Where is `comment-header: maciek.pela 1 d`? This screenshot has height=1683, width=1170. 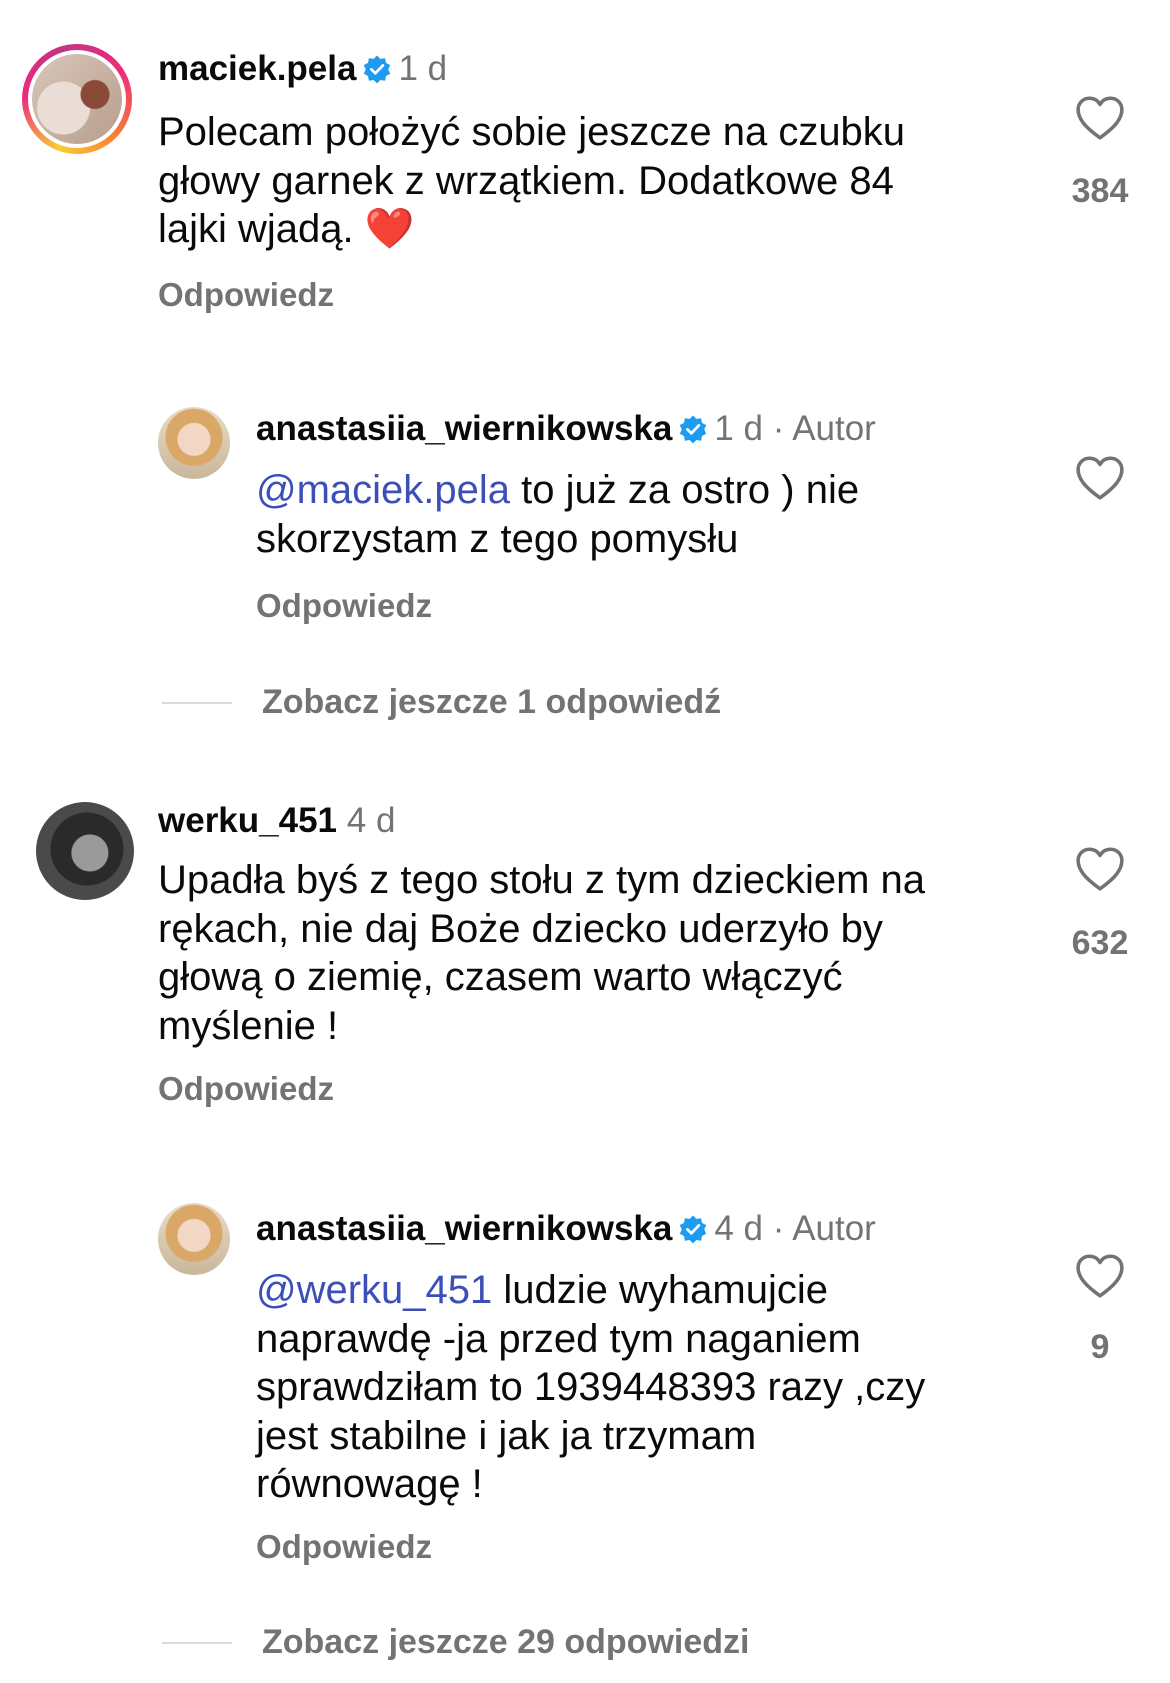 comment-header: maciek.pela 1 d is located at coordinates (302, 69).